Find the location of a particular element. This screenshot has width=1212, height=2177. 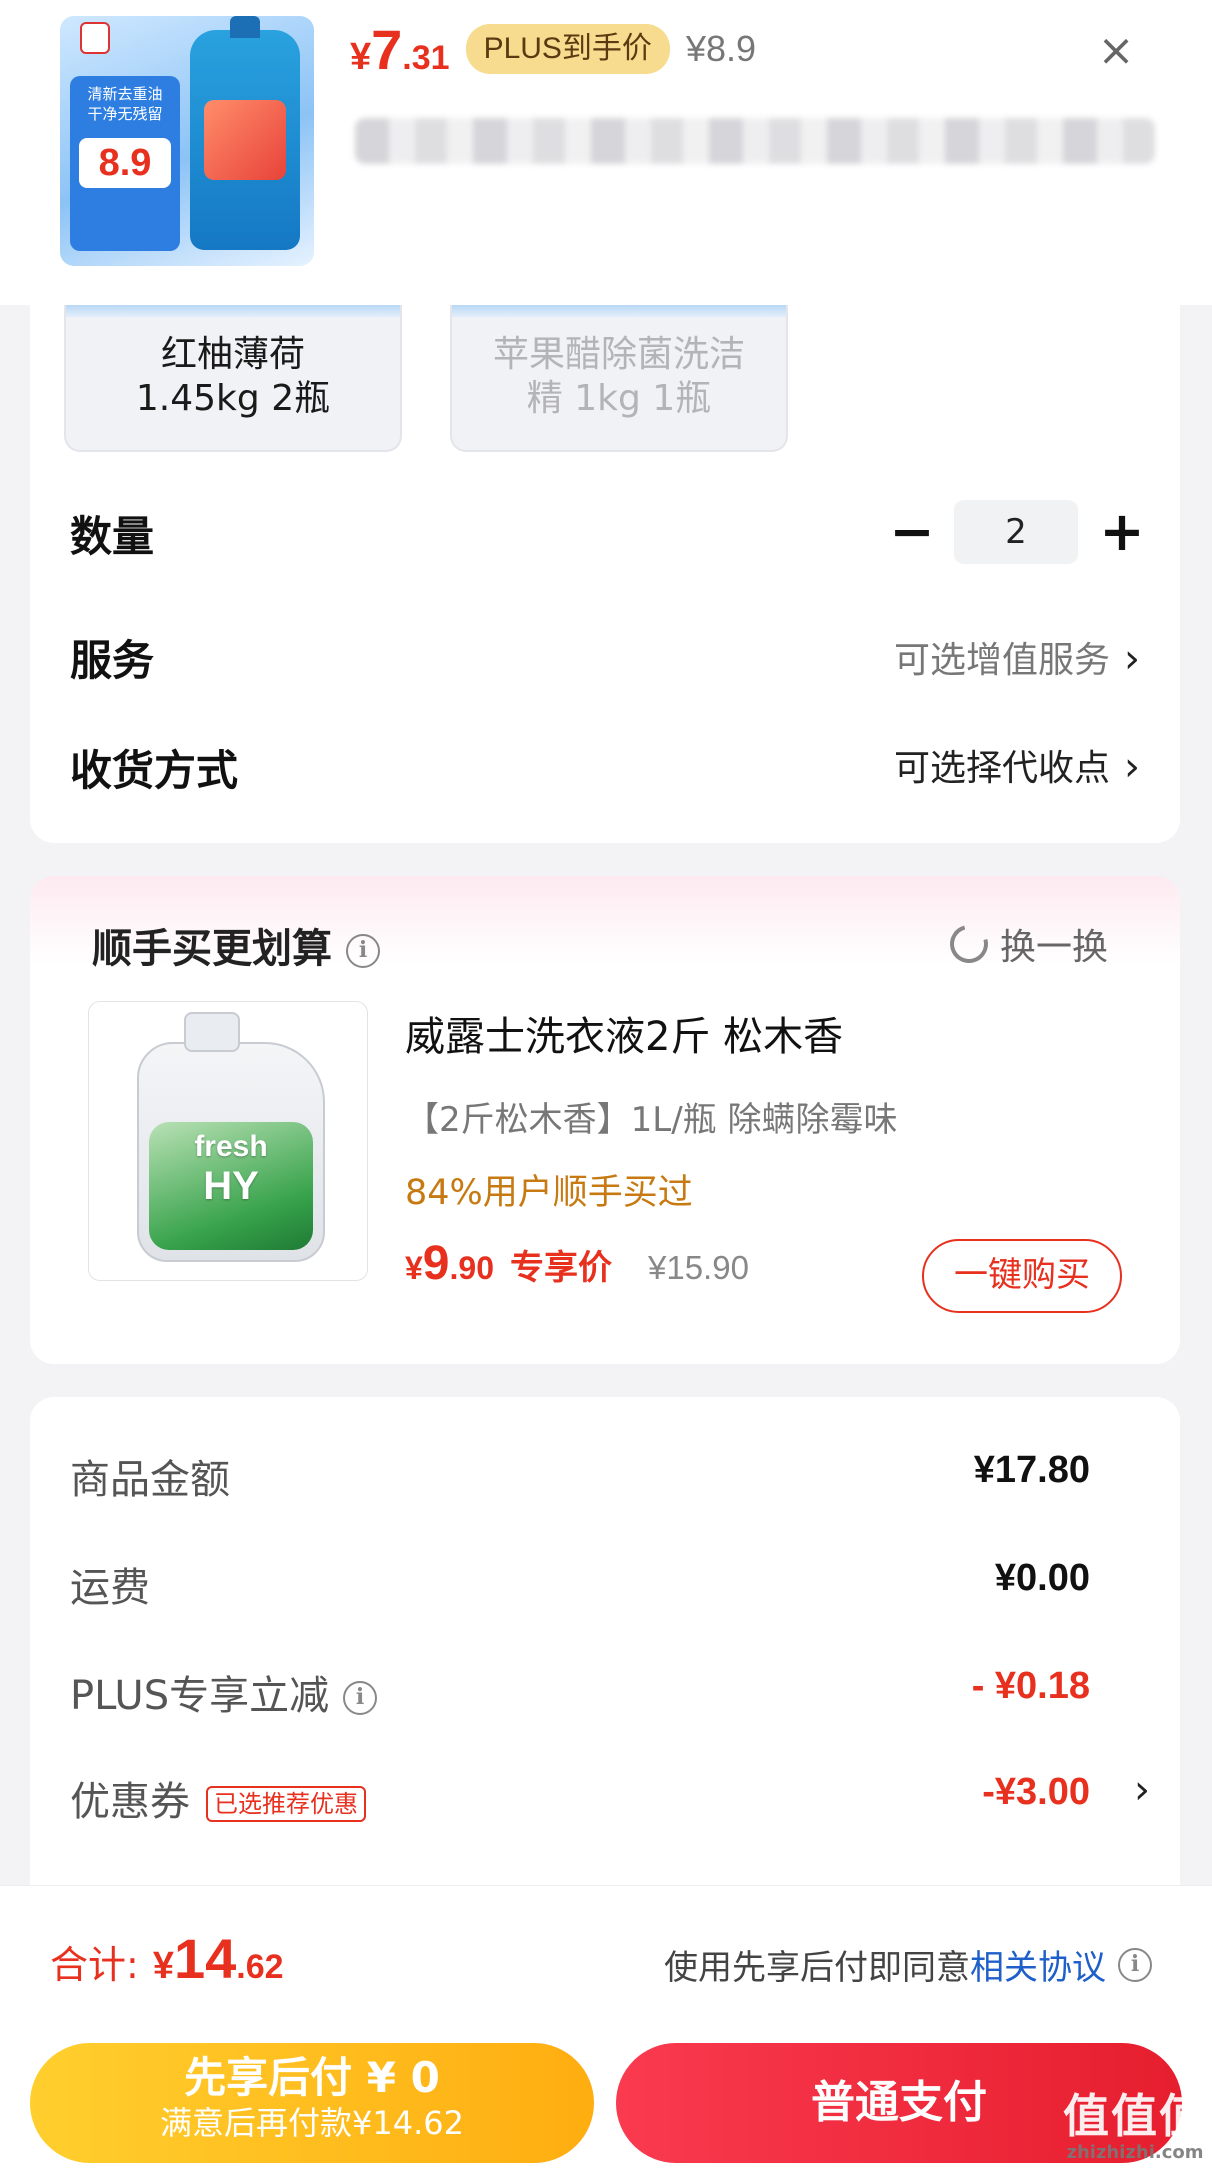

spec-option-grapefruit-mint: 红柚薄荷 1.45kg 2瓶 is located at coordinates (233, 378).